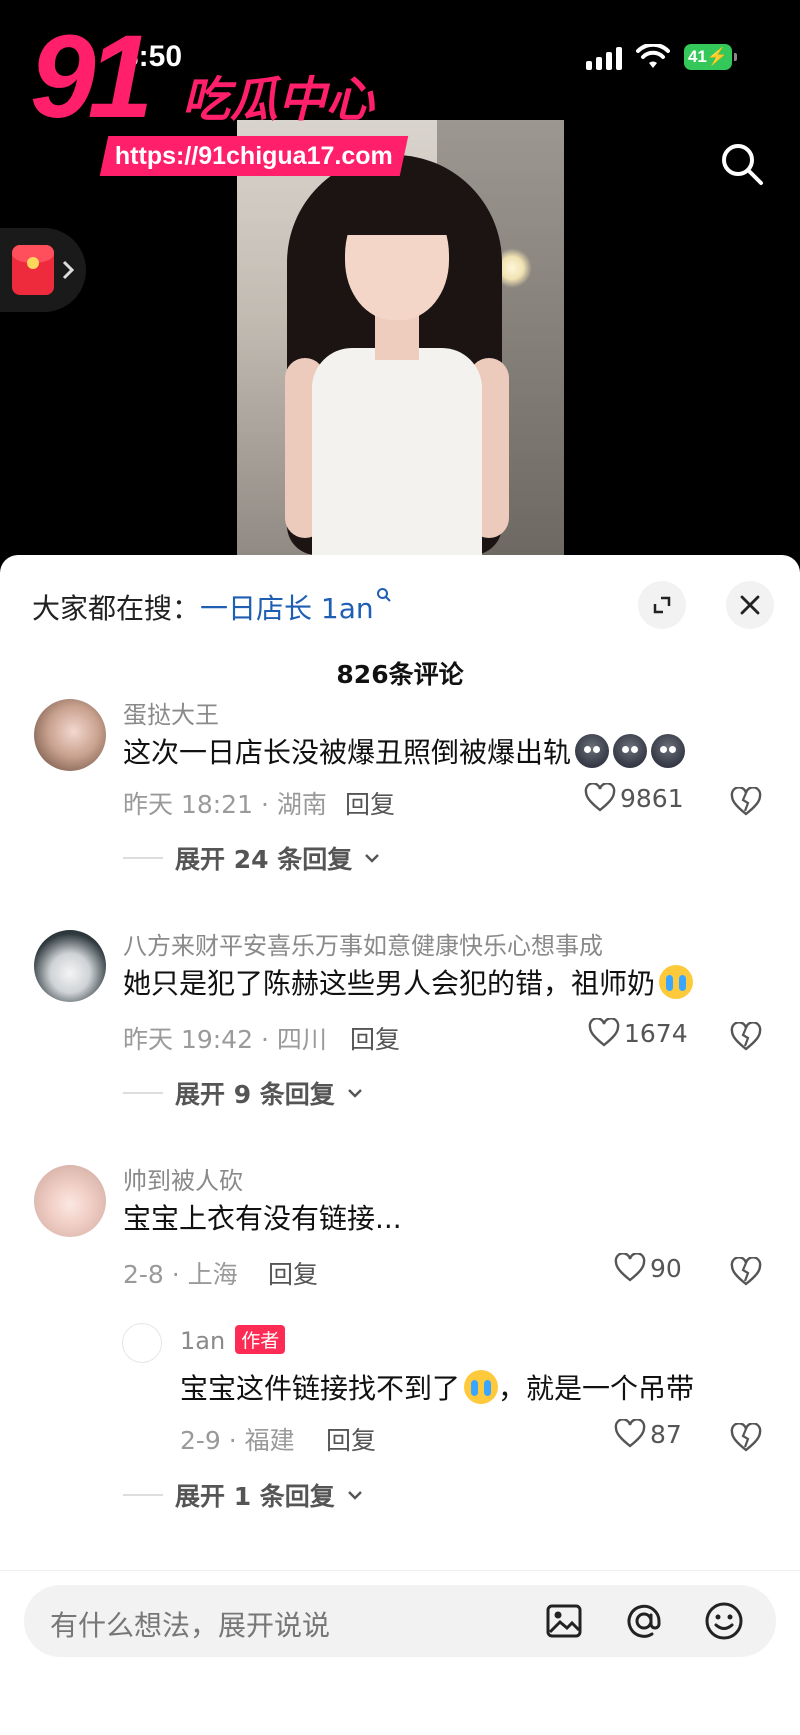  Describe the element at coordinates (190, 1625) in the screenshot. I see `comment-input-placeholder: 有什么想法，展开说说` at that location.